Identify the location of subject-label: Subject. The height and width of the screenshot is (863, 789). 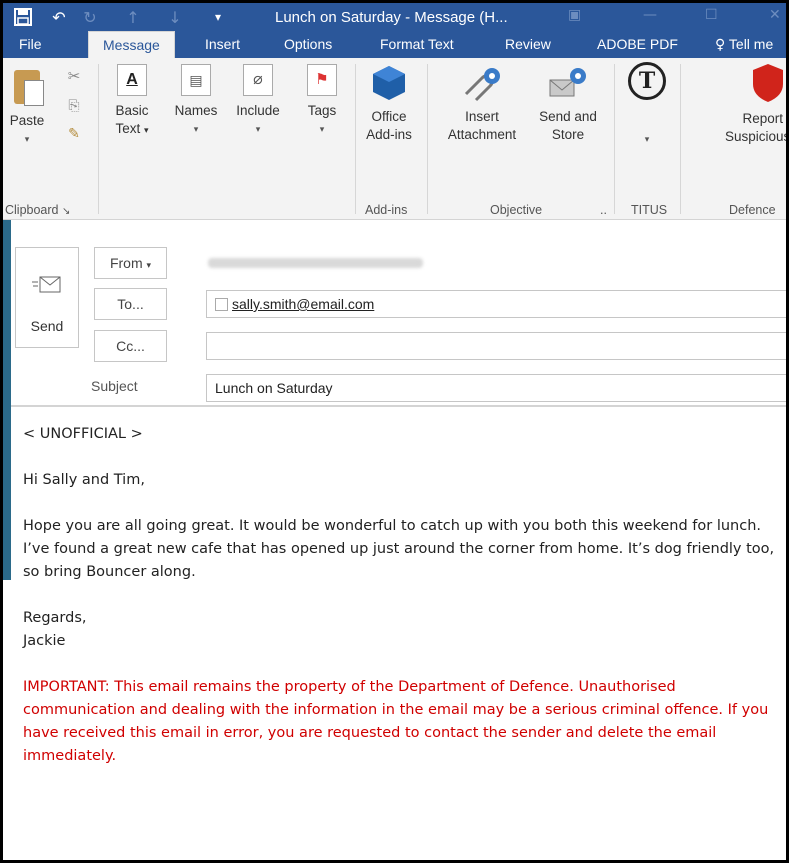
(114, 386).